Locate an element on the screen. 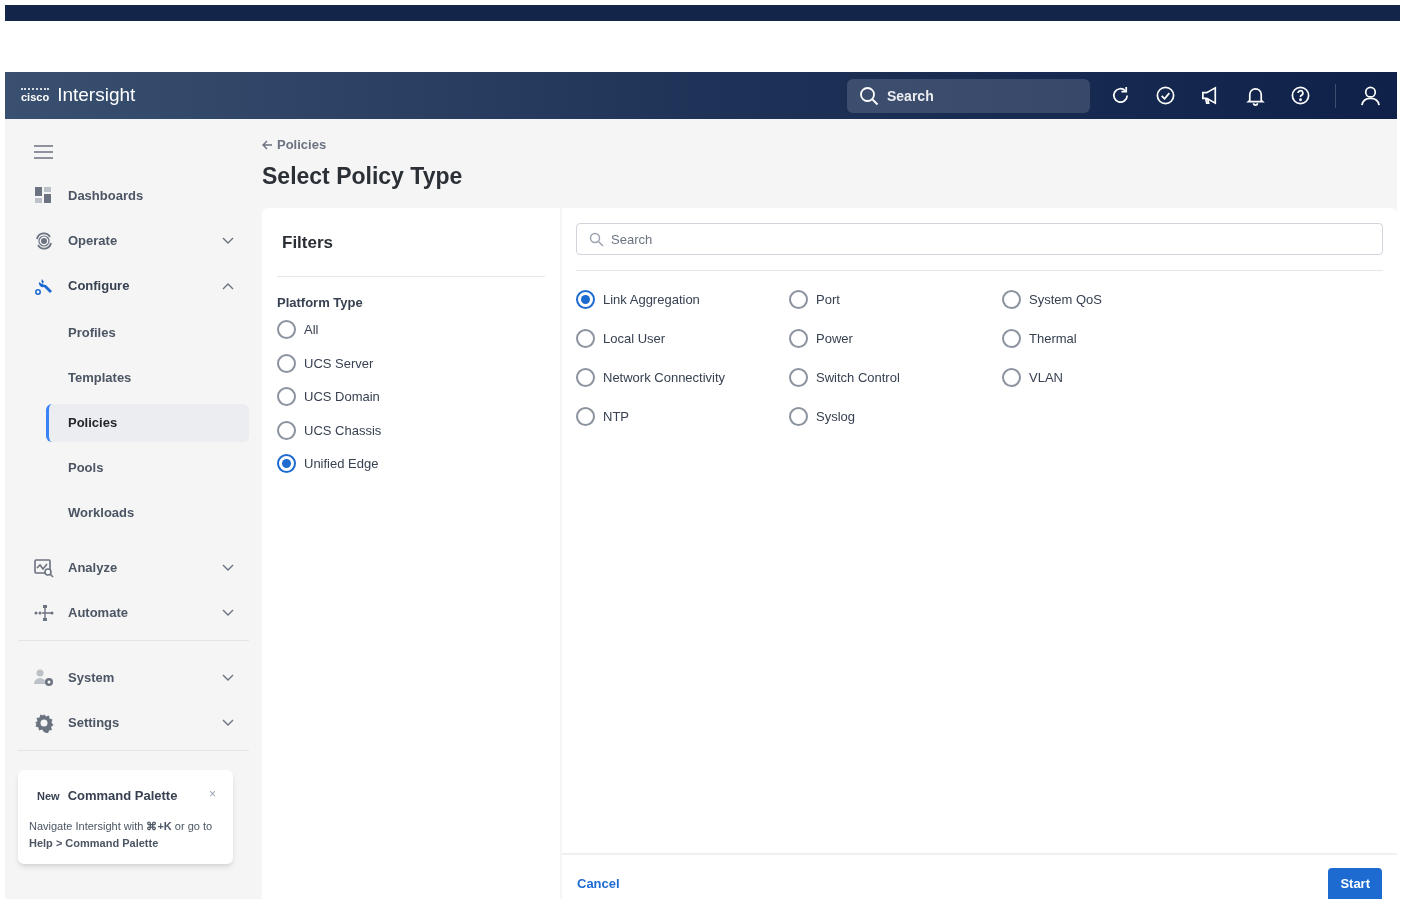 The width and height of the screenshot is (1406, 899). tip-text: Navigate Intersight with ⌘+K or go to Help > Command Palette is located at coordinates (121, 834).